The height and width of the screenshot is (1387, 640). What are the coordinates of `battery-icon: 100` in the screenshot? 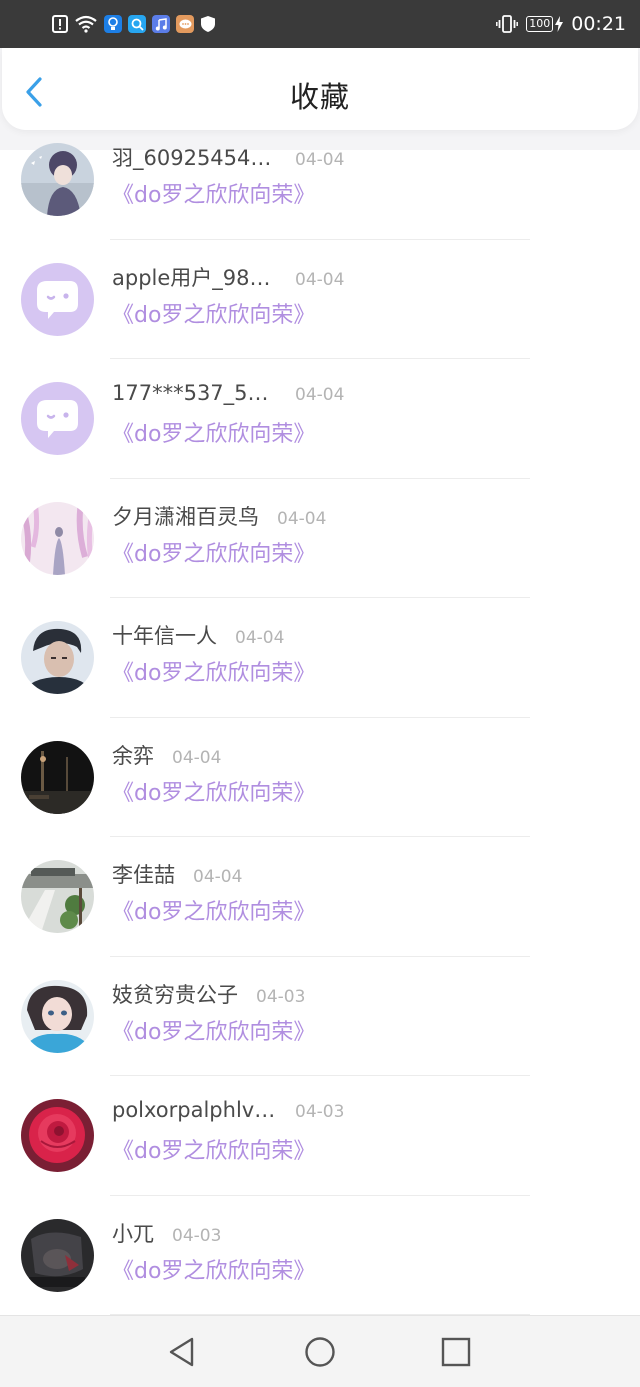 It's located at (540, 24).